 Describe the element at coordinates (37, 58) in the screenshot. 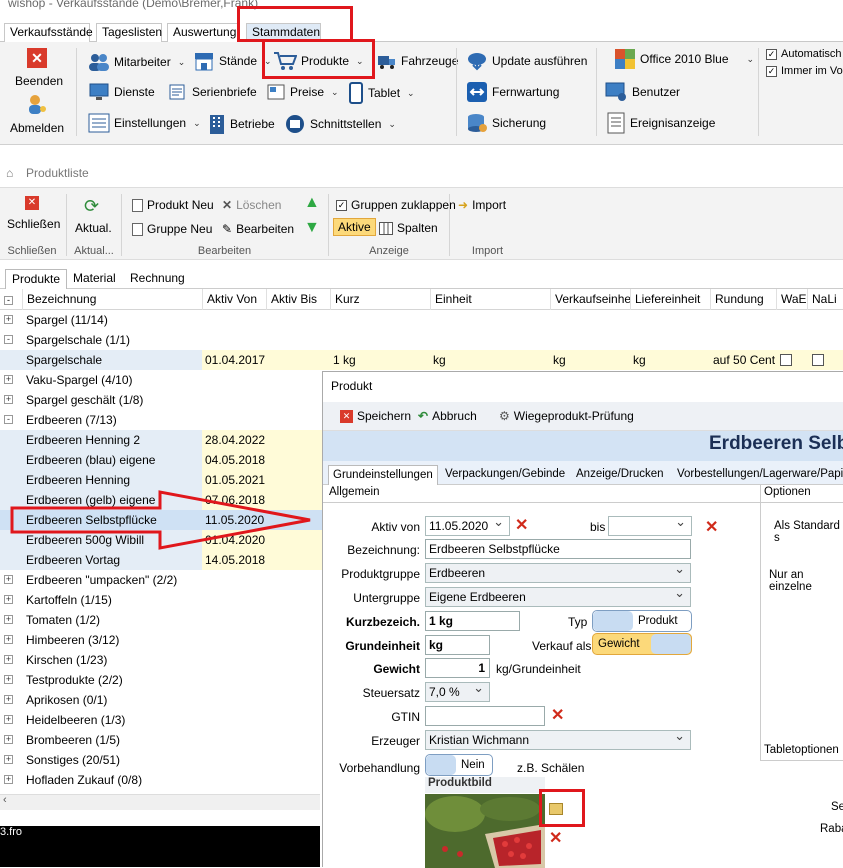

I see `beenden-button: ✕` at that location.